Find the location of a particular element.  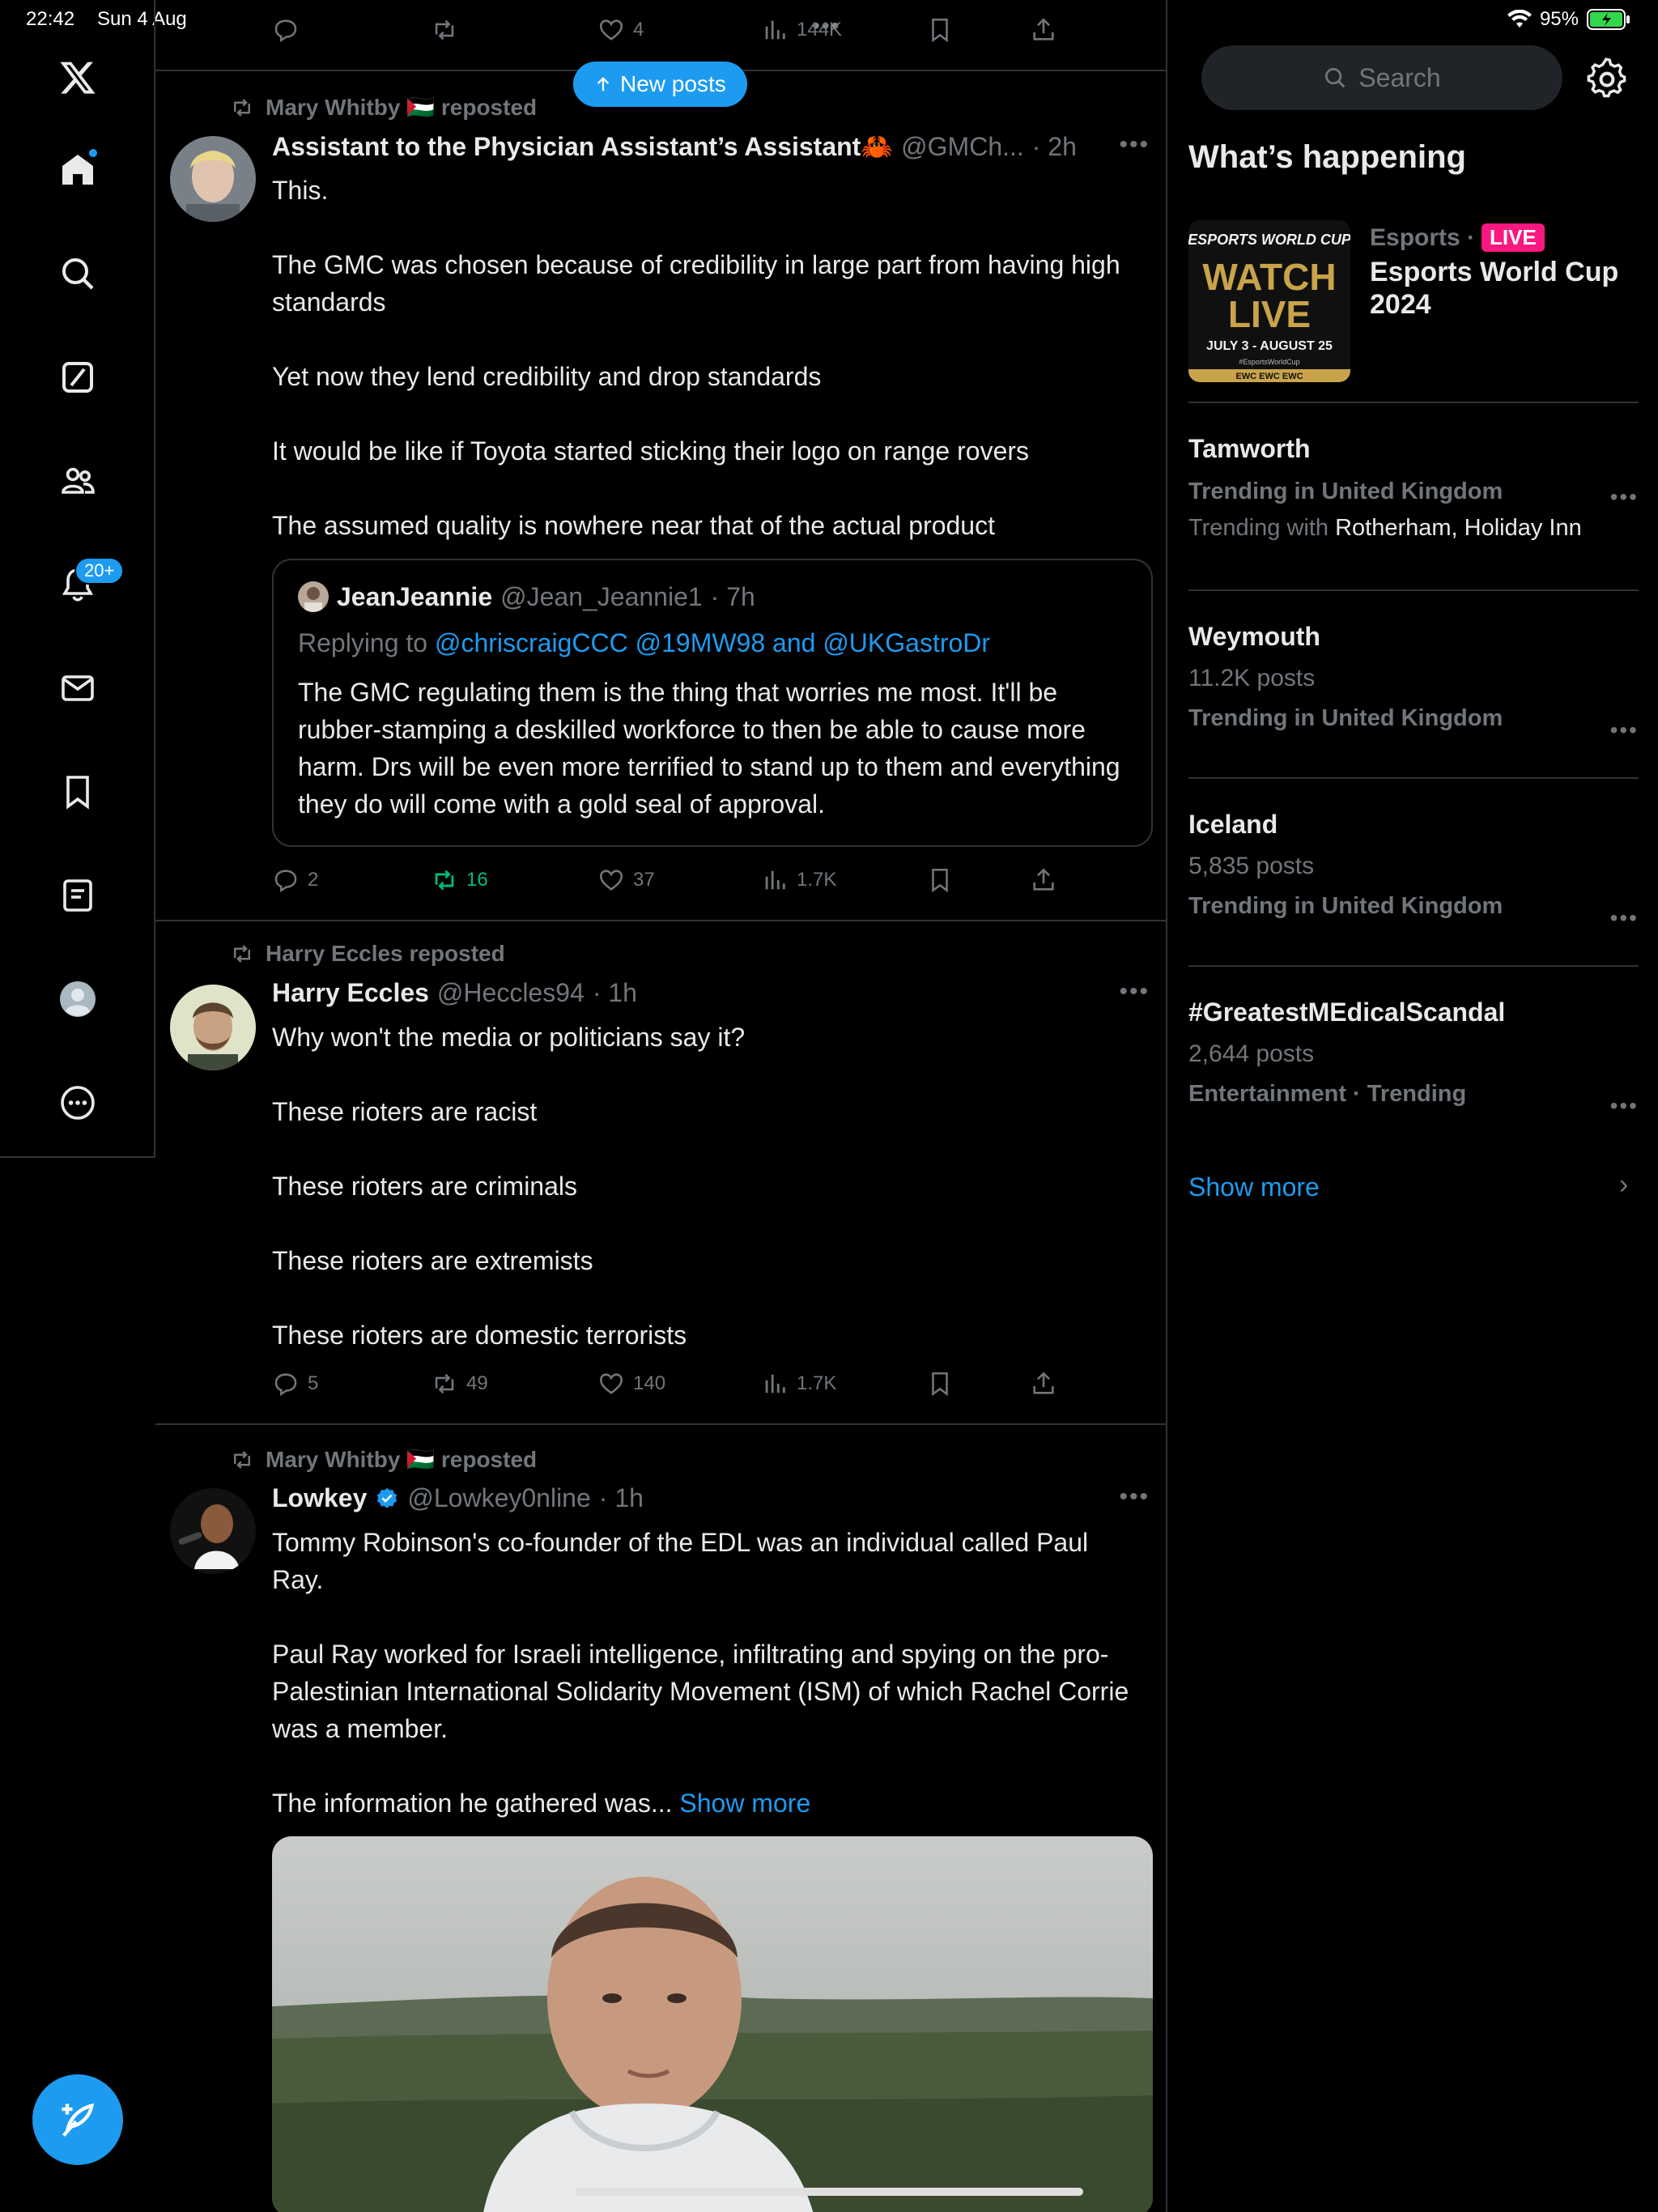

nav-lists is located at coordinates (78, 895).